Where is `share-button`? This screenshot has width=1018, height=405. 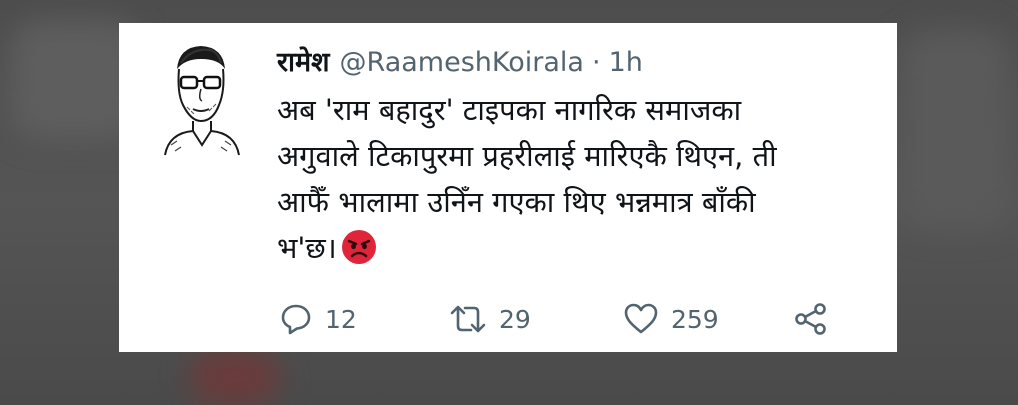
share-button is located at coordinates (811, 319).